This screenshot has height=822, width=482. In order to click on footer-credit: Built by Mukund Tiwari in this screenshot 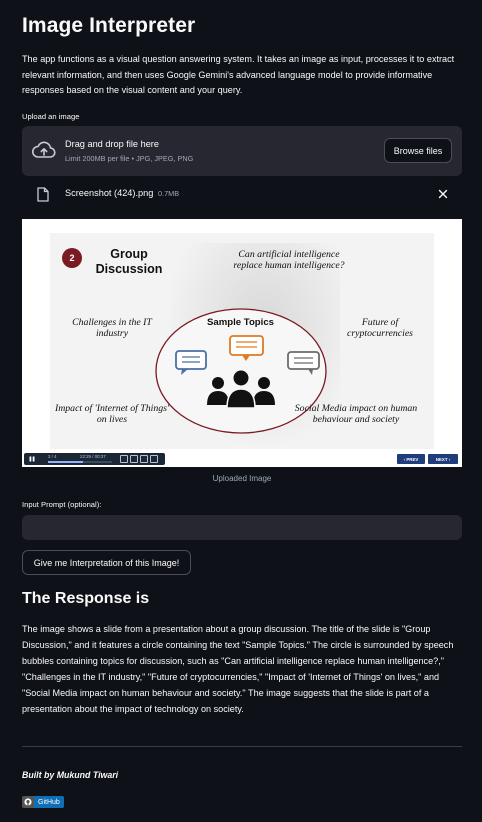, I will do `click(70, 775)`.